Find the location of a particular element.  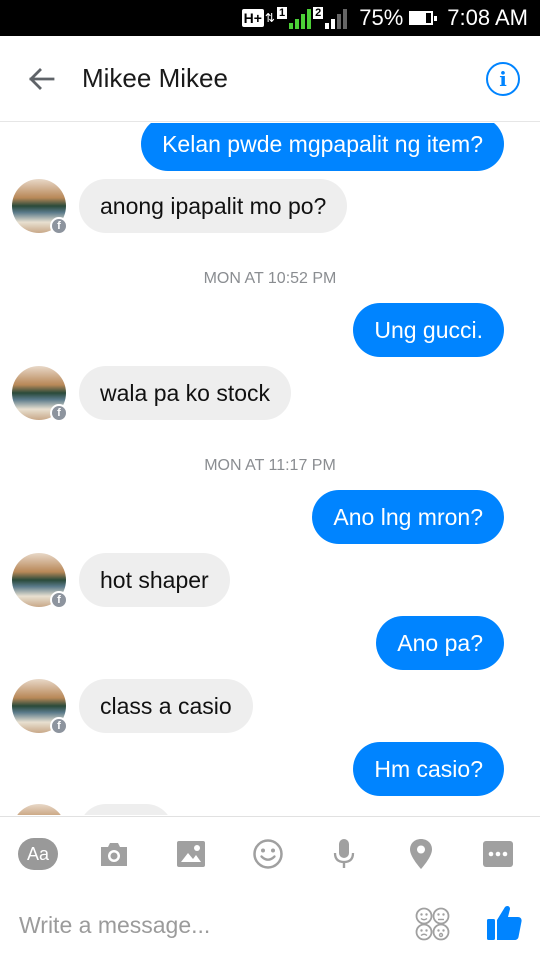

message-bubble: Ano lng mron? is located at coordinates (408, 517).